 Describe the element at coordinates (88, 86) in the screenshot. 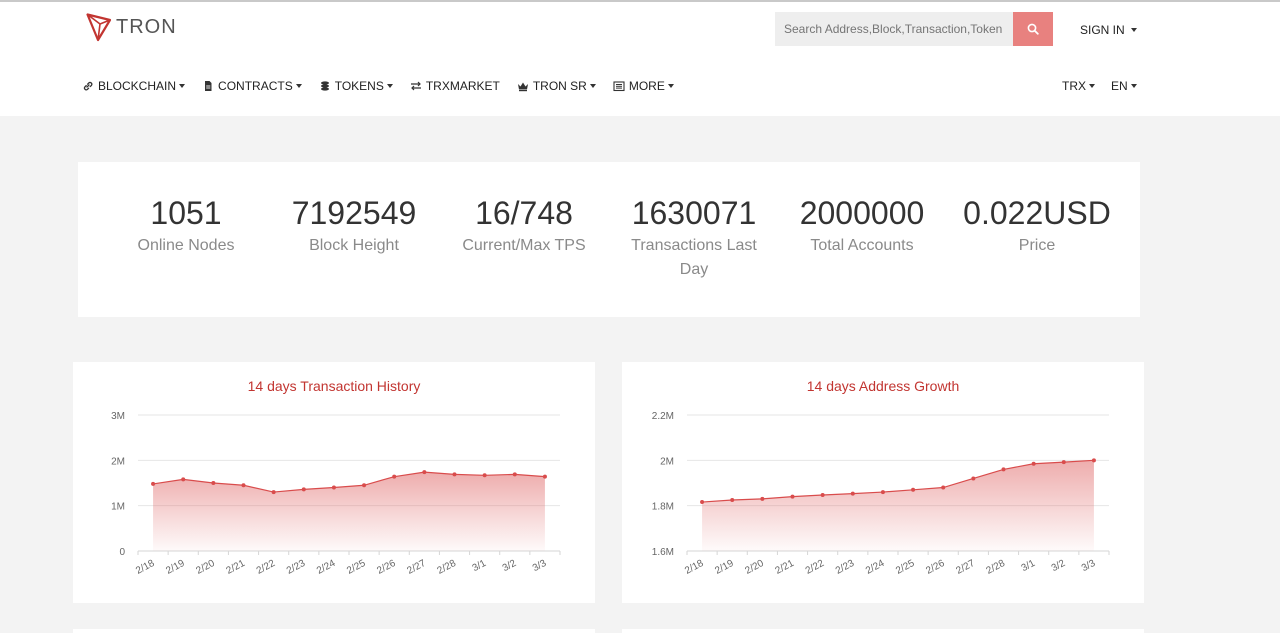

I see `link-icon` at that location.